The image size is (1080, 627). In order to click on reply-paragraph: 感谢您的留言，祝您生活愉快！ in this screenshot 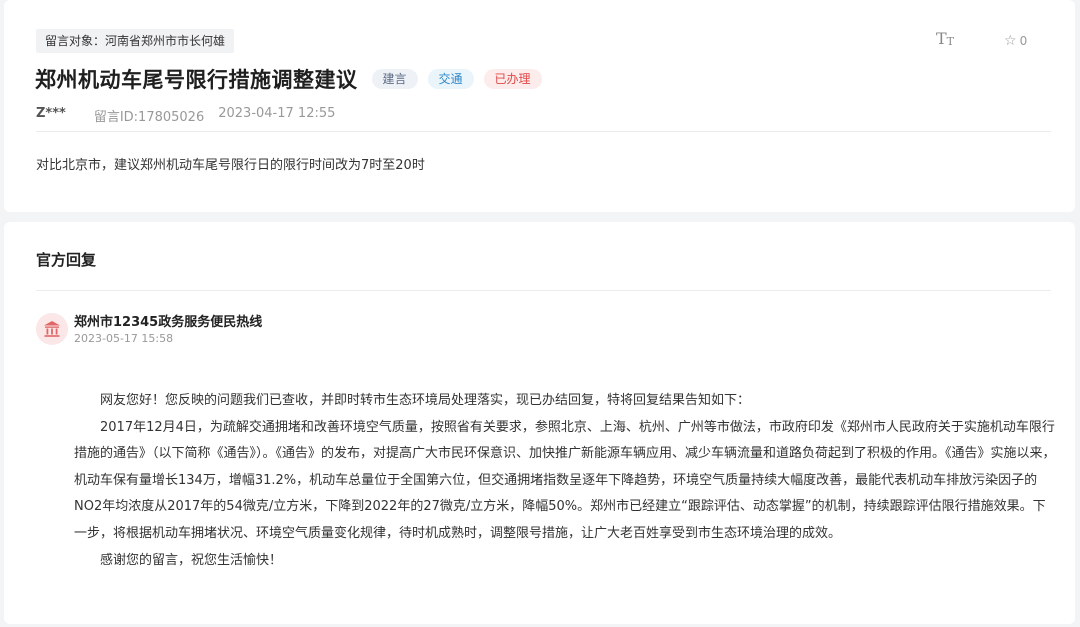, I will do `click(191, 560)`.